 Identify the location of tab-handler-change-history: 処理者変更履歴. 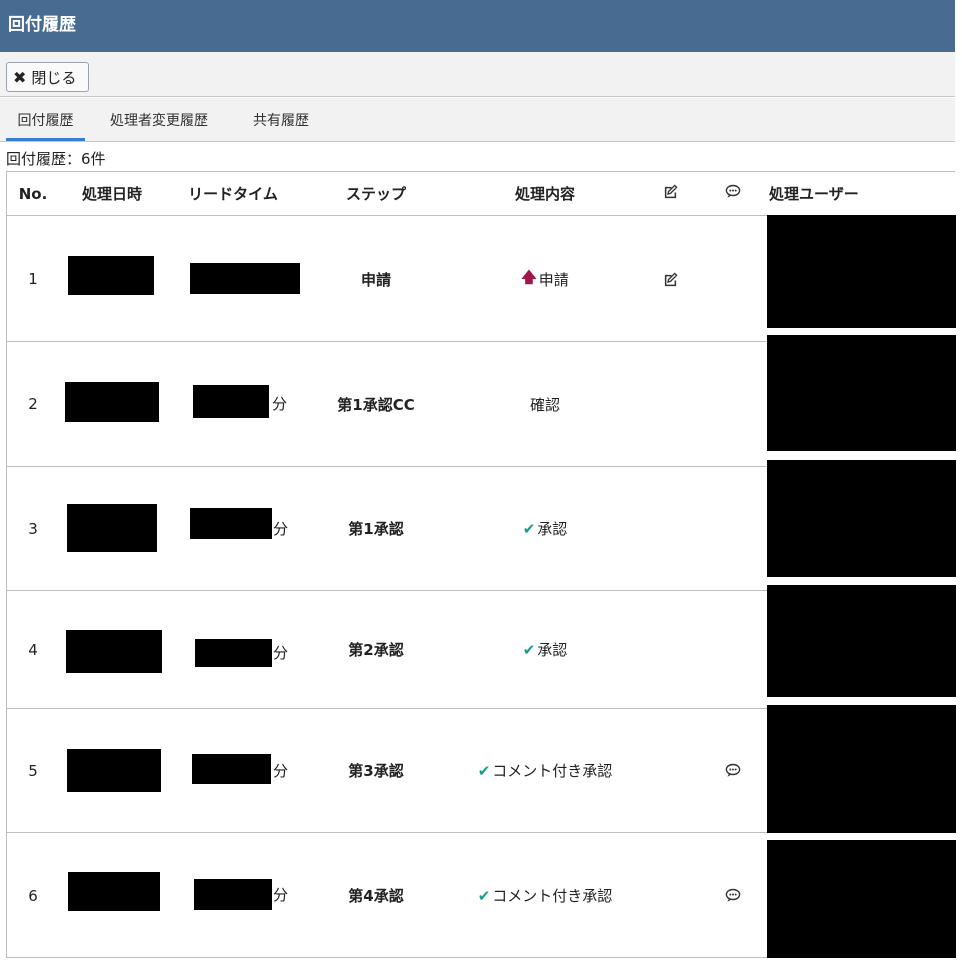
(165, 119).